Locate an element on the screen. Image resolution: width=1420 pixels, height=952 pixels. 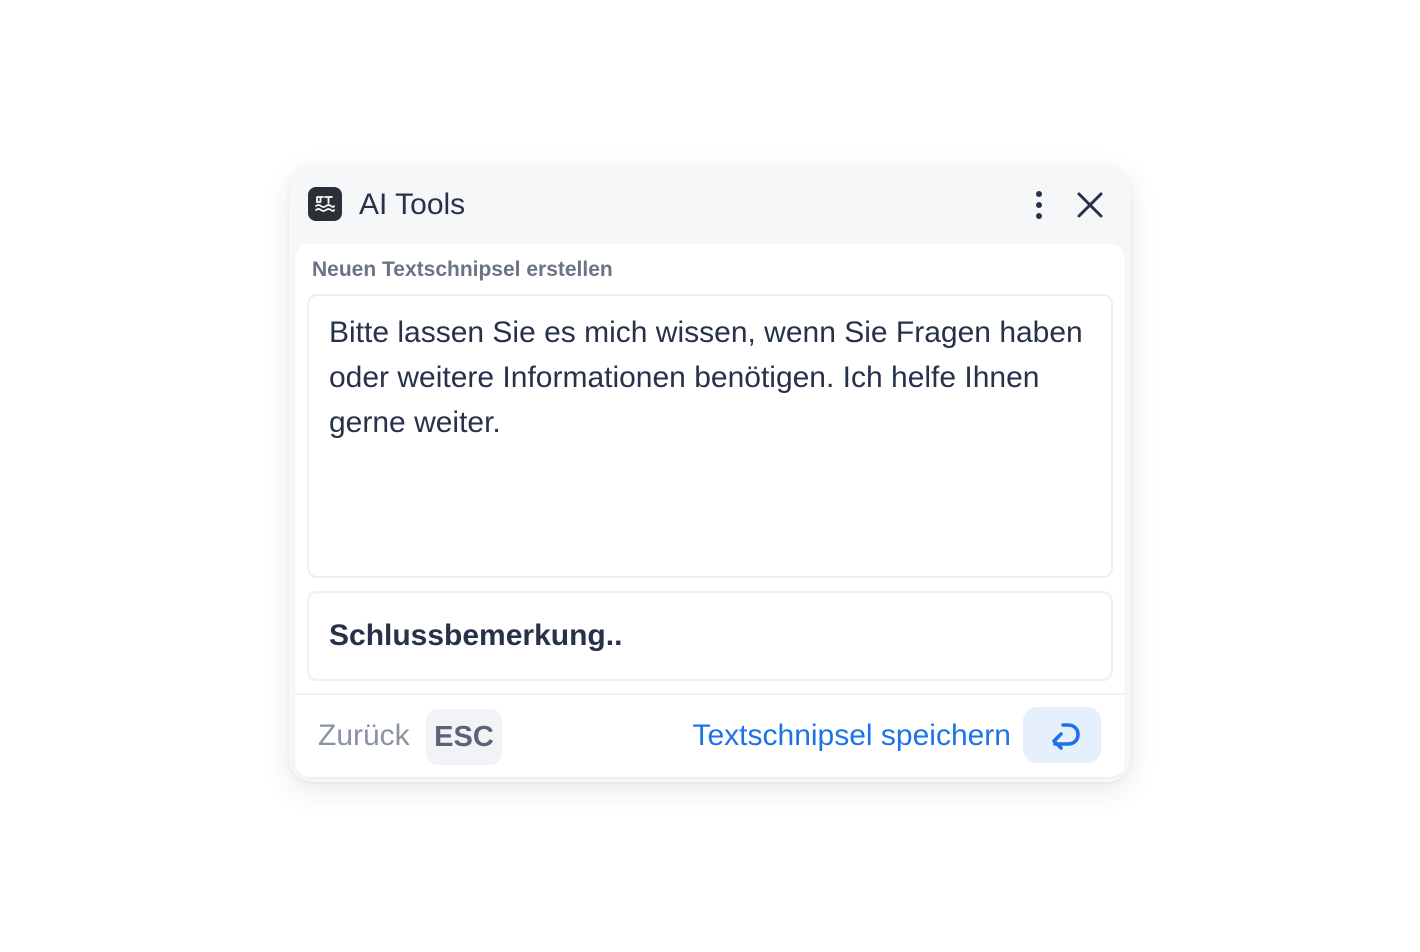
enter-return-icon is located at coordinates (1062, 735).